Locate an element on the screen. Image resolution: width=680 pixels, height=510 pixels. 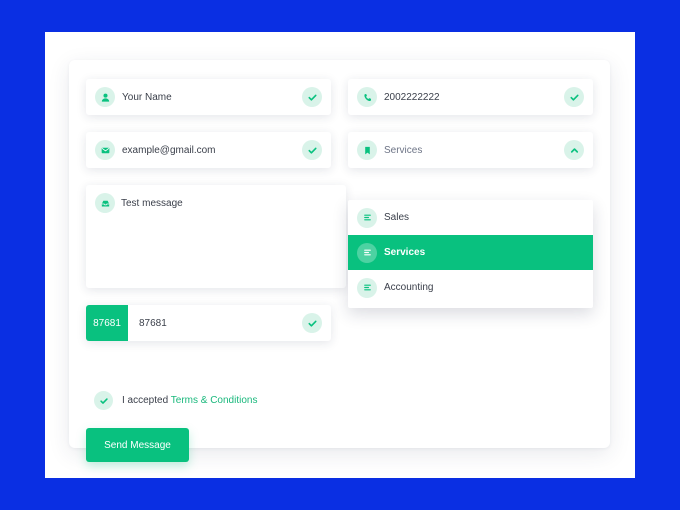
services-dropdown-menu: Sales Services Accounting is located at coordinates (470, 254).